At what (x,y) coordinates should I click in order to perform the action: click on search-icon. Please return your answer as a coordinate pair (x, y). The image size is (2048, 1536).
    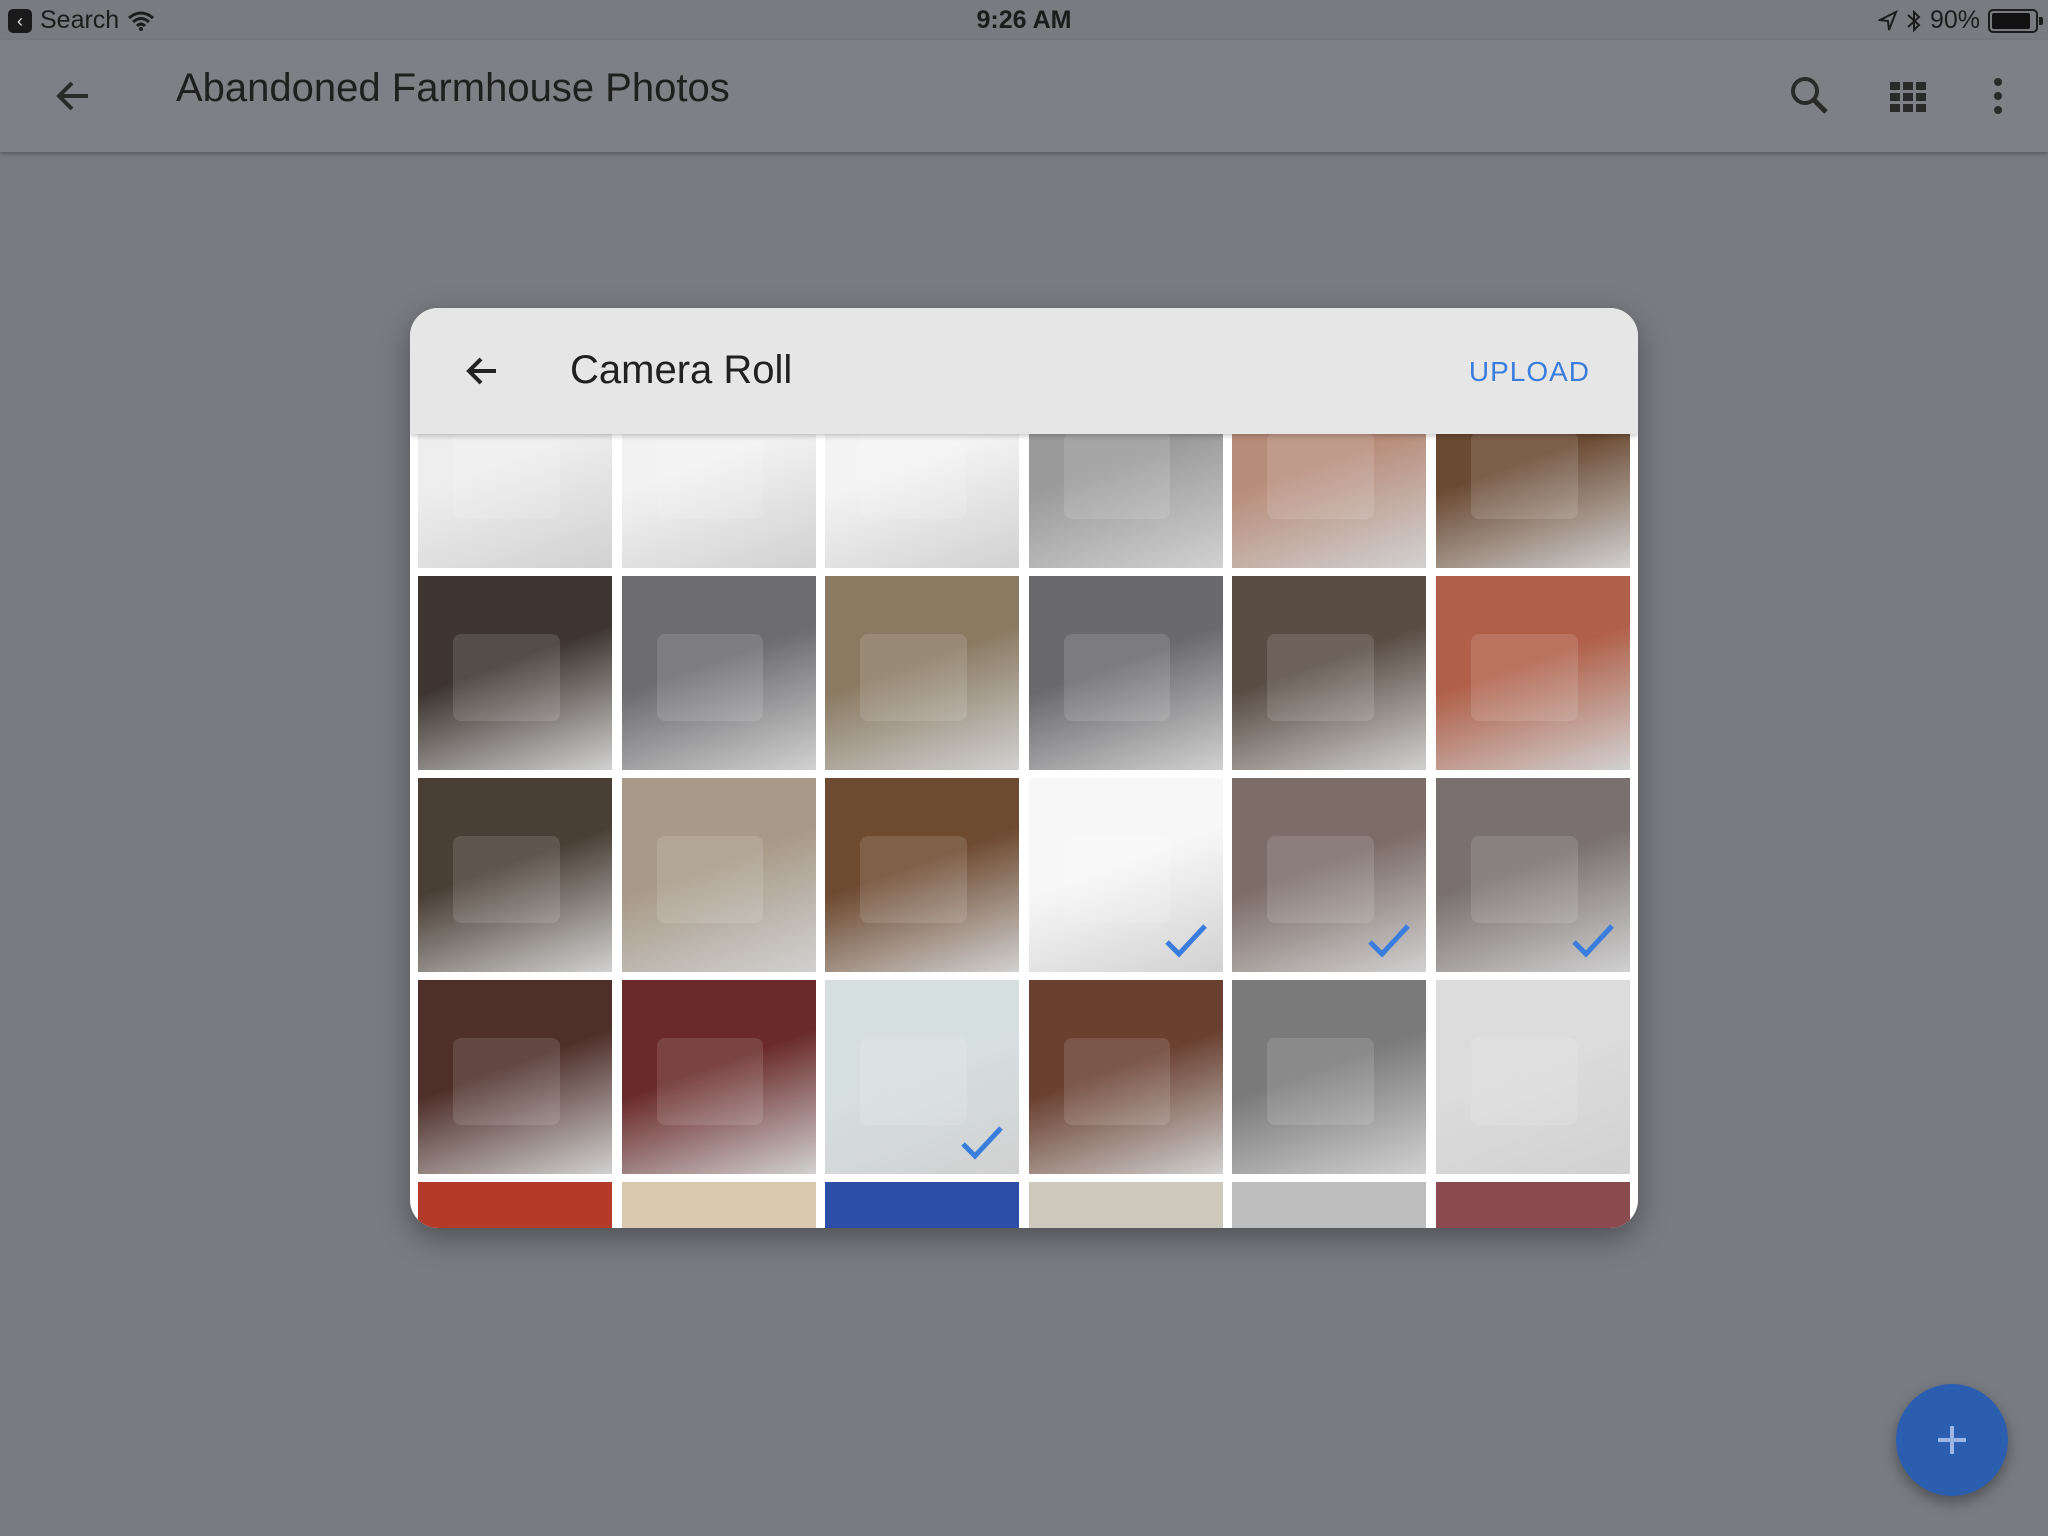
    Looking at the image, I should click on (1810, 96).